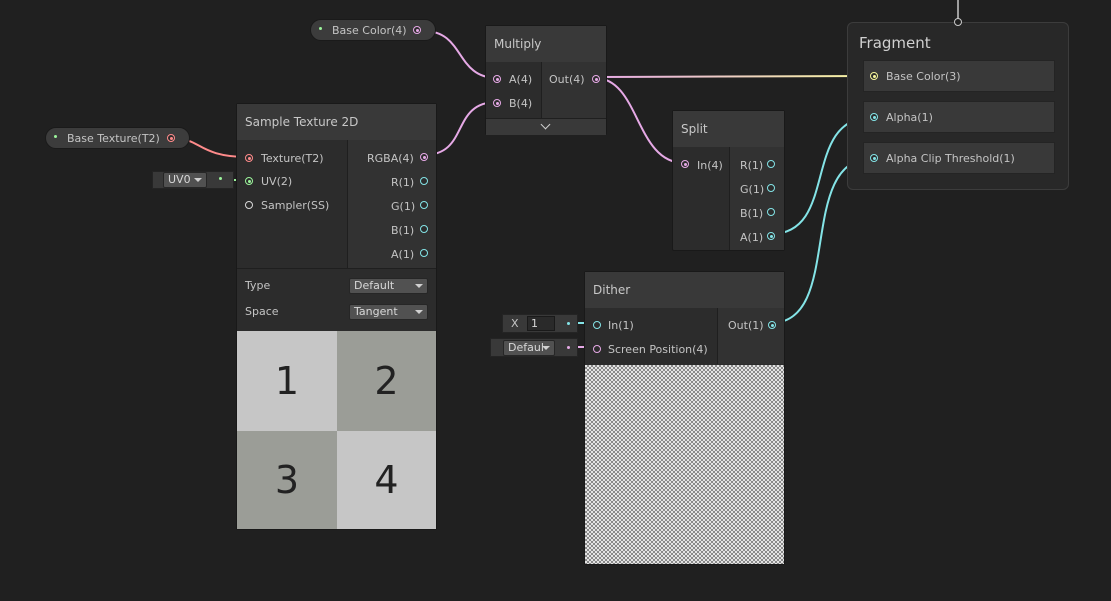  Describe the element at coordinates (526, 347) in the screenshot. I see `screen-position-mode-value: Defaul` at that location.